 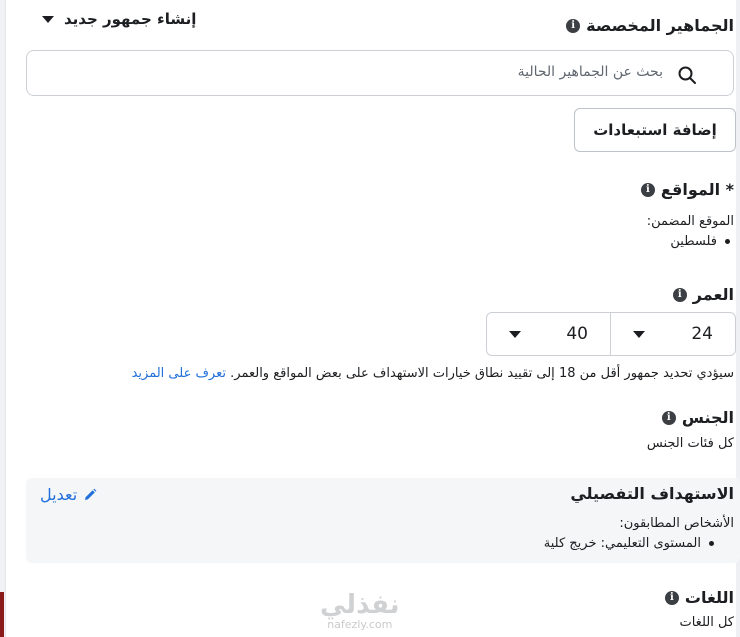 I want to click on create-audience-button: إنشاء جمهور جديد, so click(x=119, y=19).